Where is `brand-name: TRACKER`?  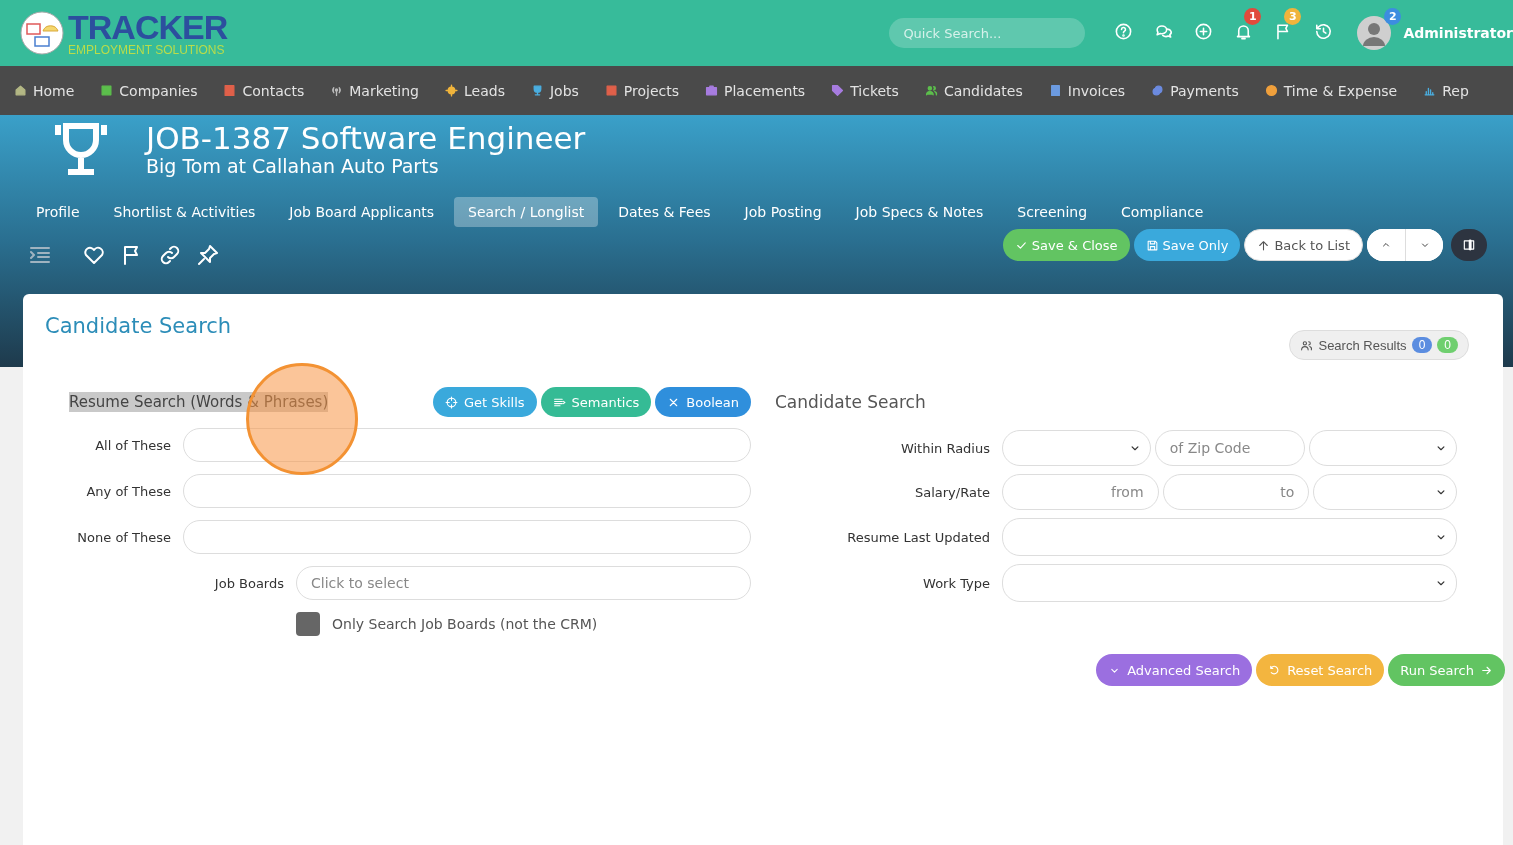 brand-name: TRACKER is located at coordinates (148, 27).